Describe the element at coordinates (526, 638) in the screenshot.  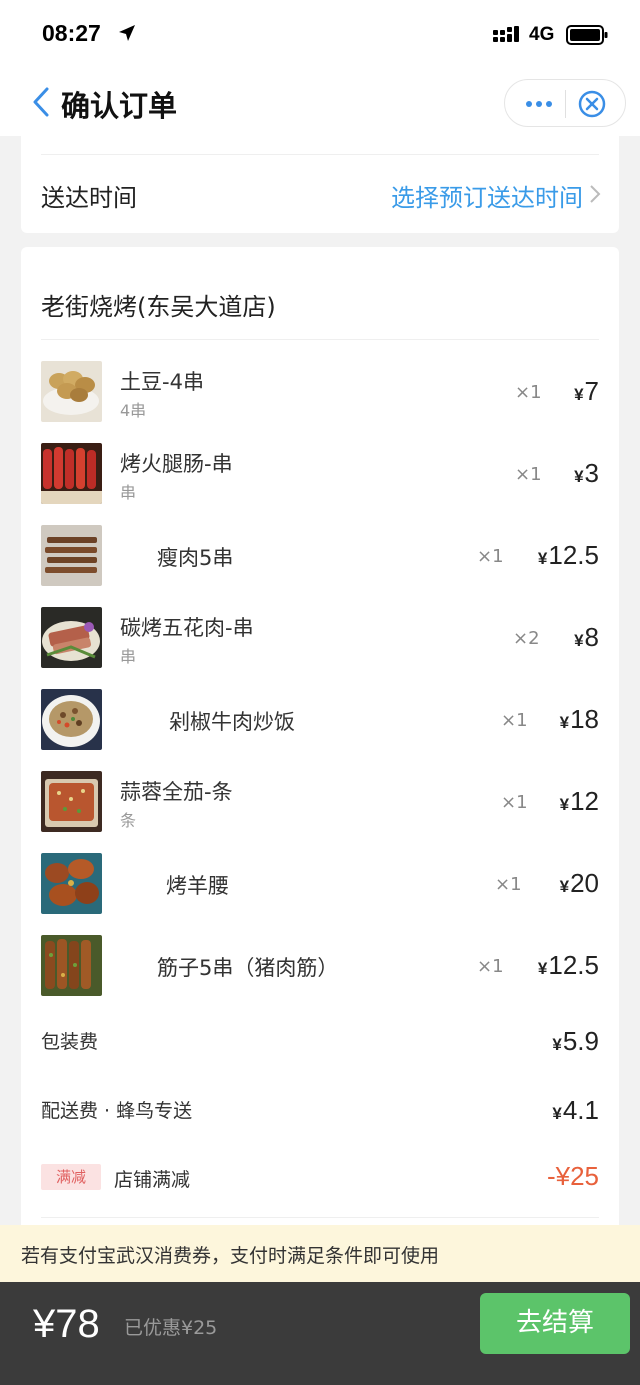
I see `item-quantity: ×2` at that location.